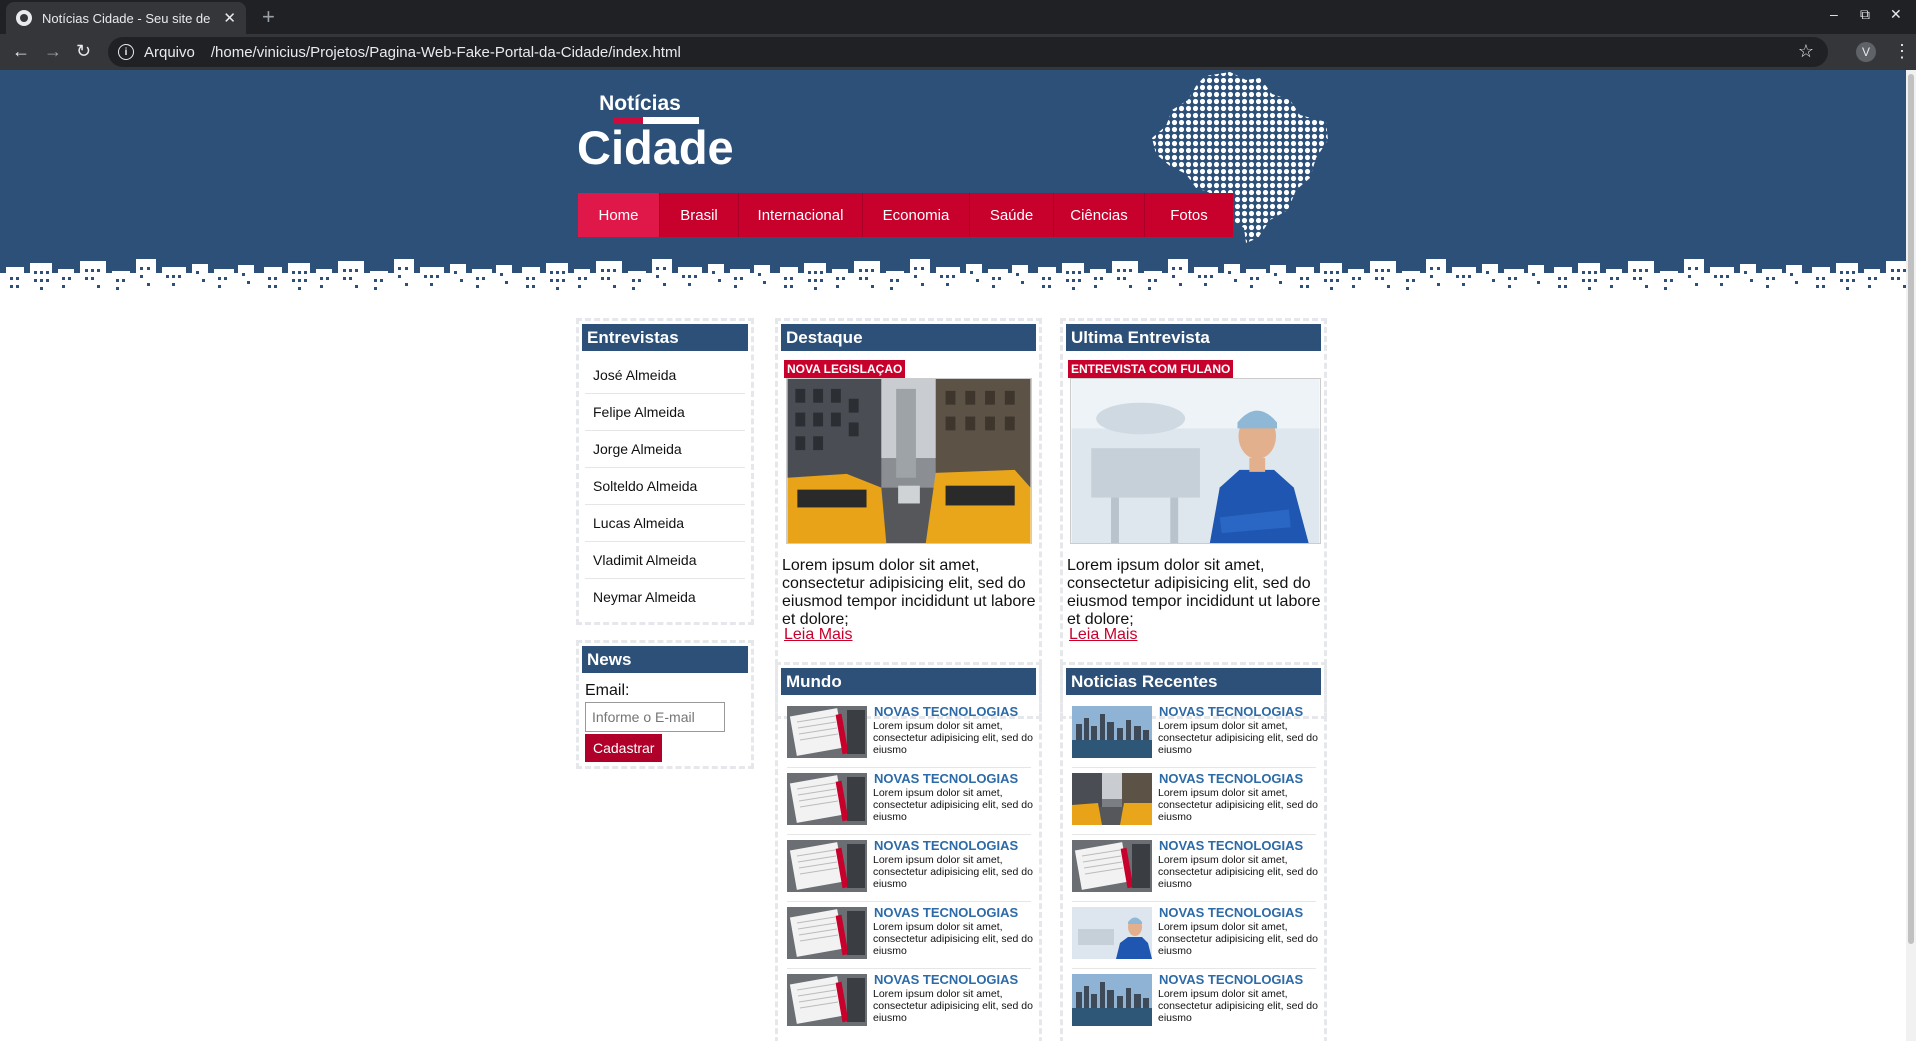  Describe the element at coordinates (665, 597) in the screenshot. I see `interview-item: Neymar Almeida` at that location.